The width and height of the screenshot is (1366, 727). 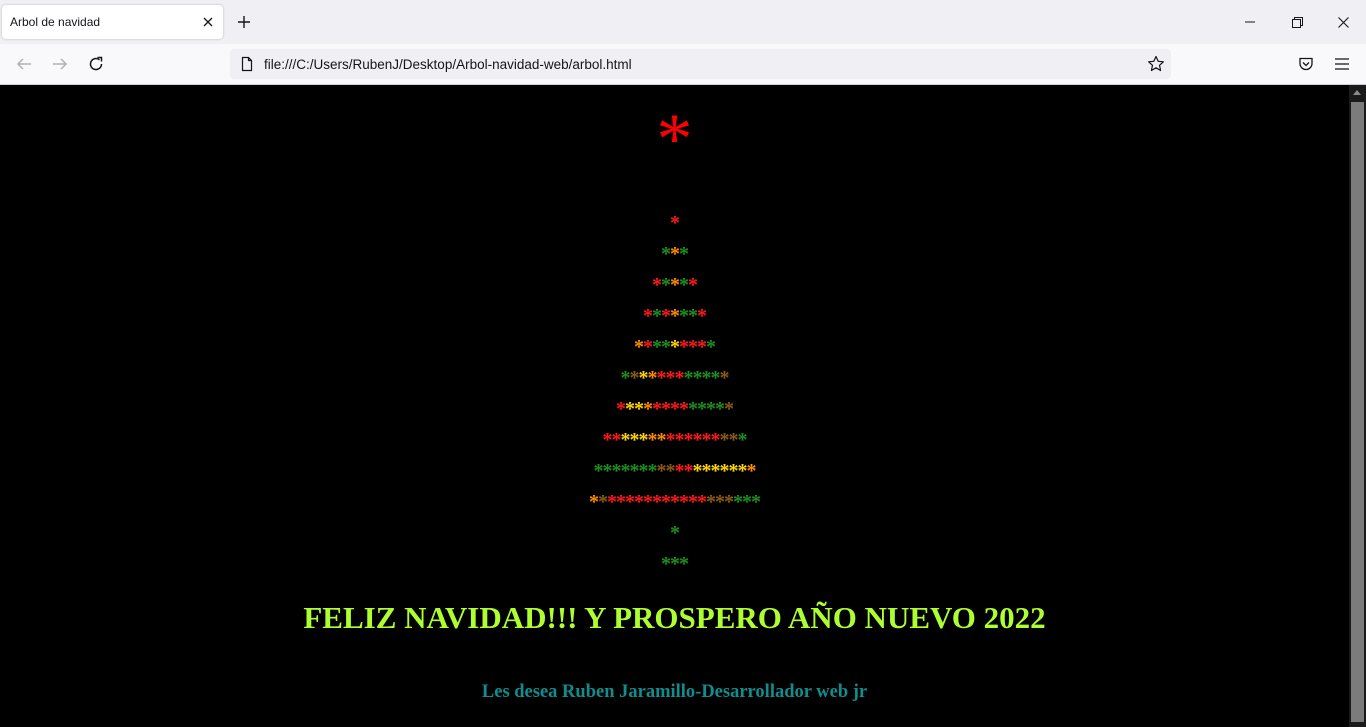 What do you see at coordinates (112, 22) in the screenshot?
I see `tab-arbol-de-navidad: Arbol de navidad` at bounding box center [112, 22].